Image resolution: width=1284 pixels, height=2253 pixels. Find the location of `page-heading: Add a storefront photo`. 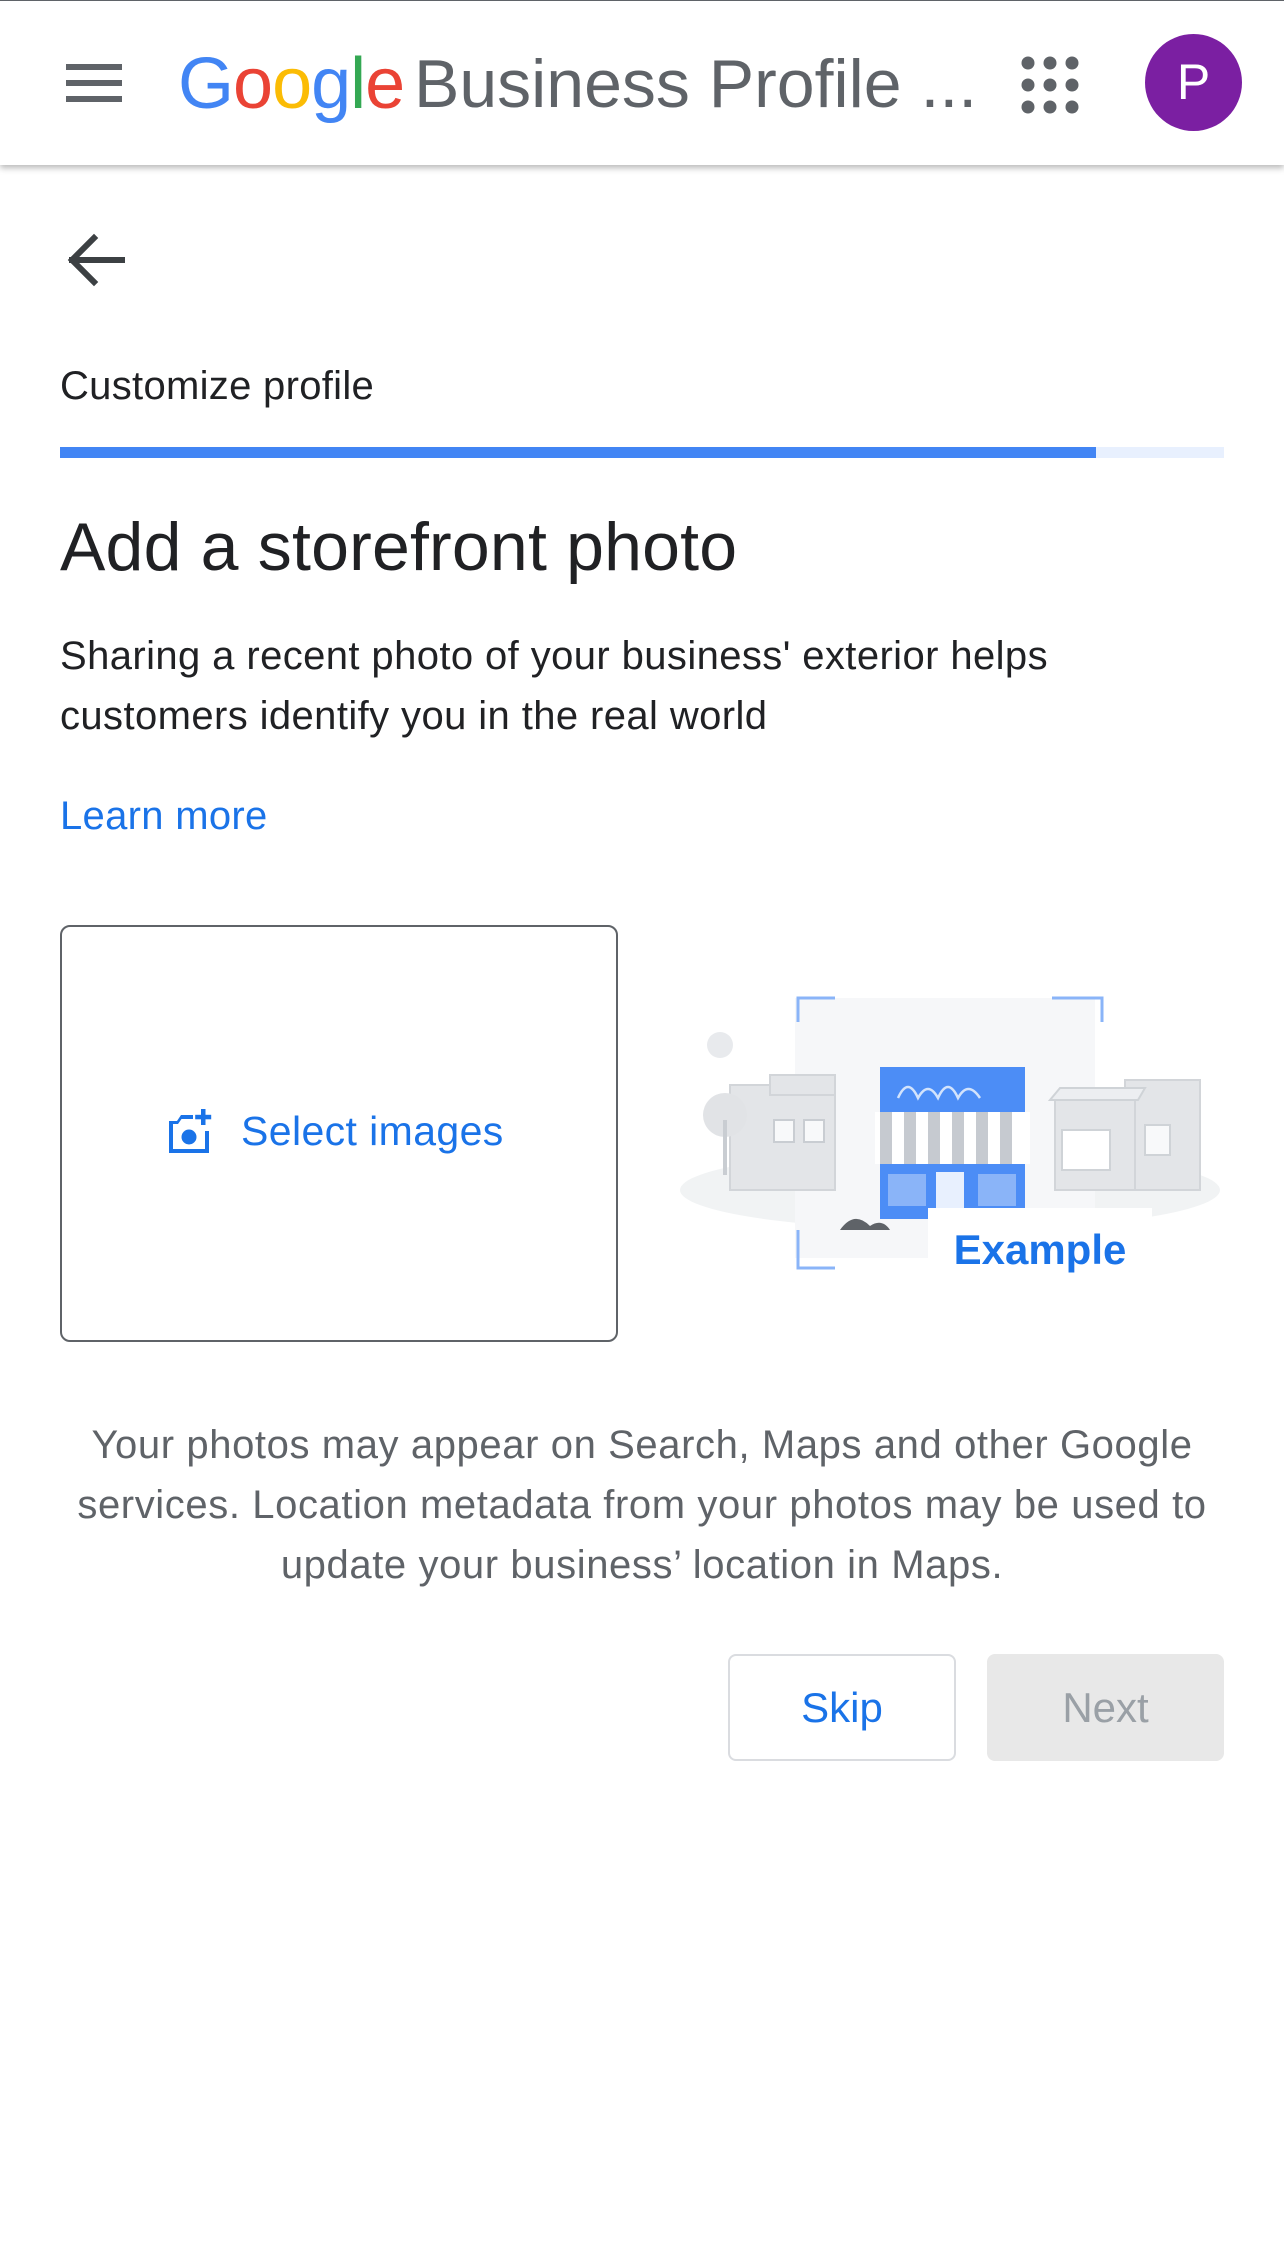

page-heading: Add a storefront photo is located at coordinates (399, 547).